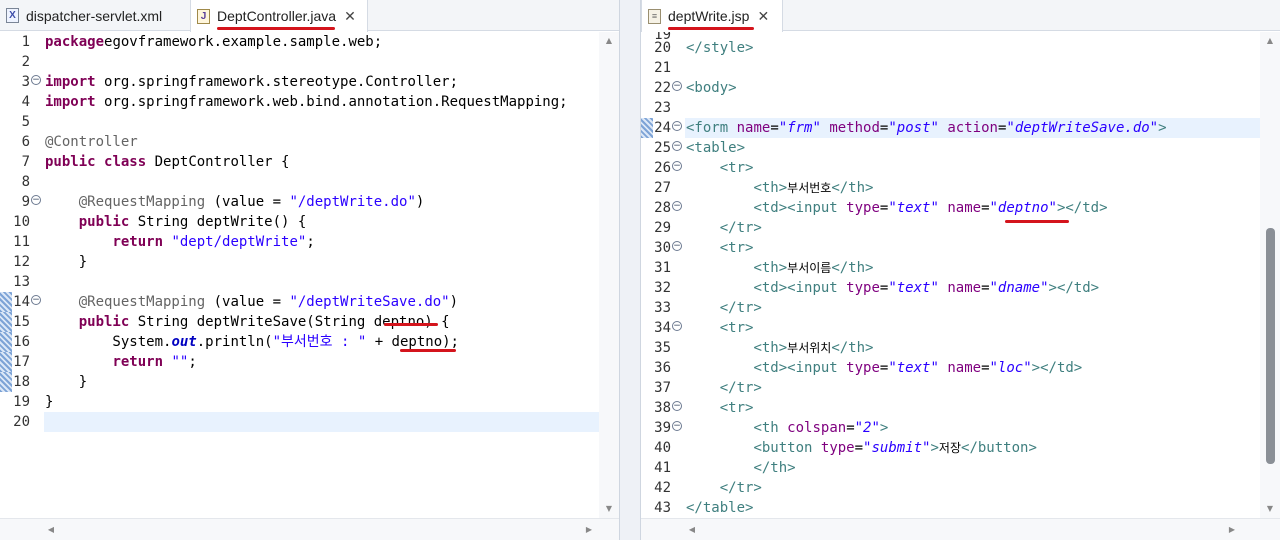 The width and height of the screenshot is (1280, 540). Describe the element at coordinates (142, 302) in the screenshot. I see `code-token: @RequestMapping` at that location.